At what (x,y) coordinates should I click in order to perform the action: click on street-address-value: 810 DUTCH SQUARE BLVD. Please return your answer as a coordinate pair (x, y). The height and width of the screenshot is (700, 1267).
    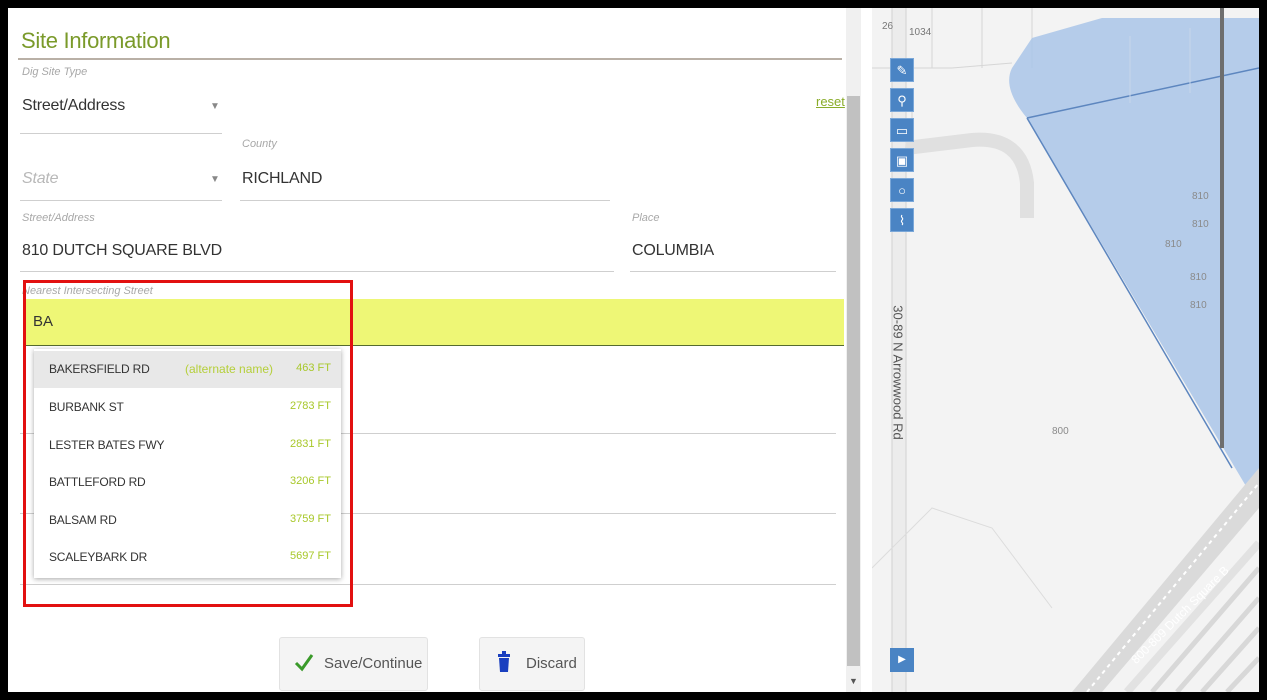
    Looking at the image, I should click on (122, 250).